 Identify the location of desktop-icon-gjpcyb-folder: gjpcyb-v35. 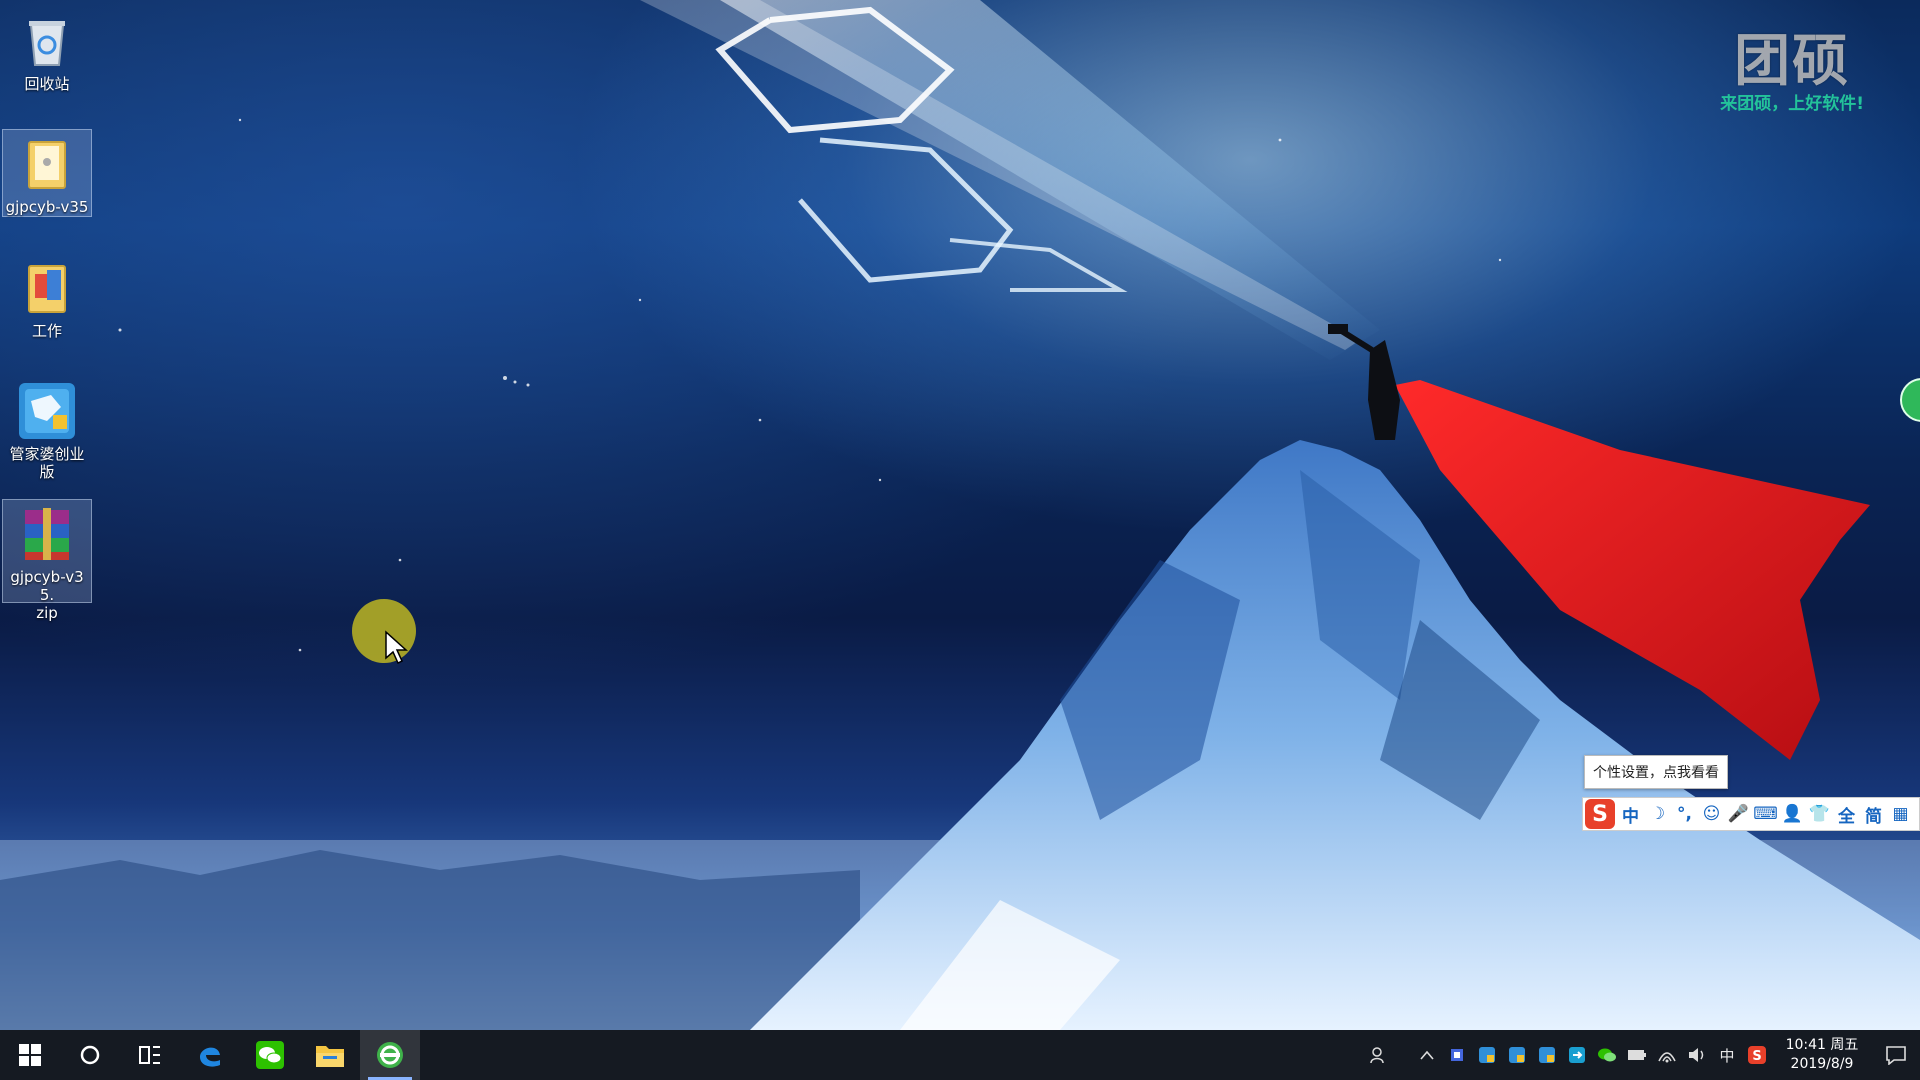
(47, 173).